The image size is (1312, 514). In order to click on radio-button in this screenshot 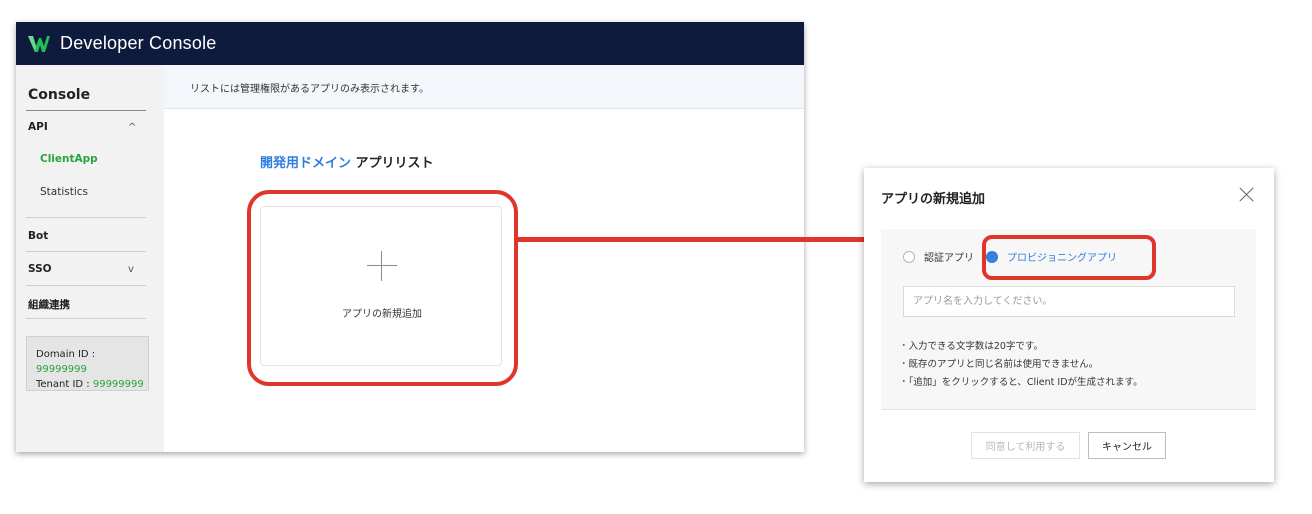, I will do `click(909, 256)`.